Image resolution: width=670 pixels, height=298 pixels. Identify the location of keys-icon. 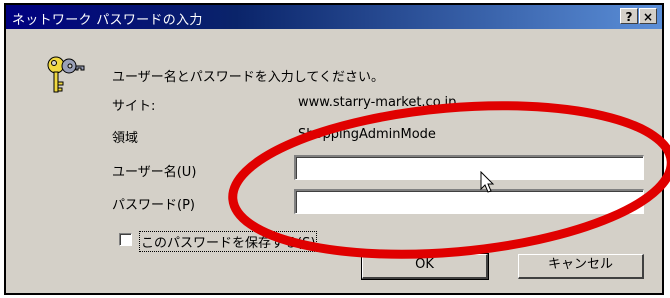
(66, 74).